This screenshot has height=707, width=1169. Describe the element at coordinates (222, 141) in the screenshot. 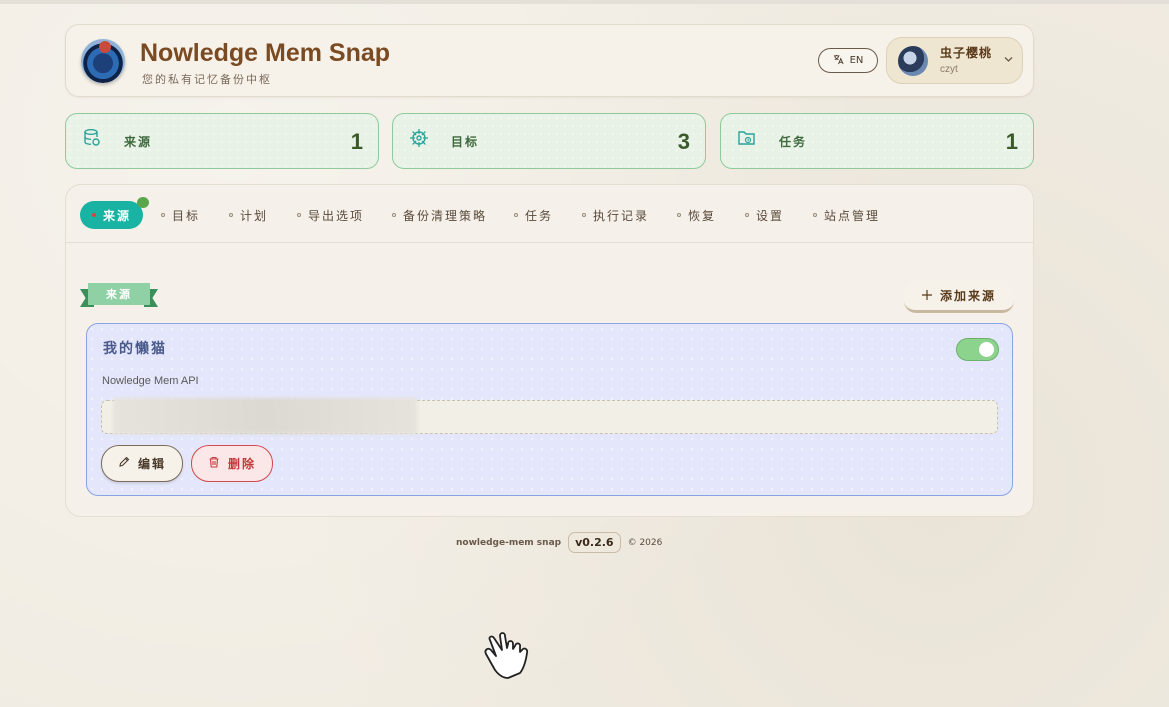

I see `stat-card-sources: 来源 1` at that location.